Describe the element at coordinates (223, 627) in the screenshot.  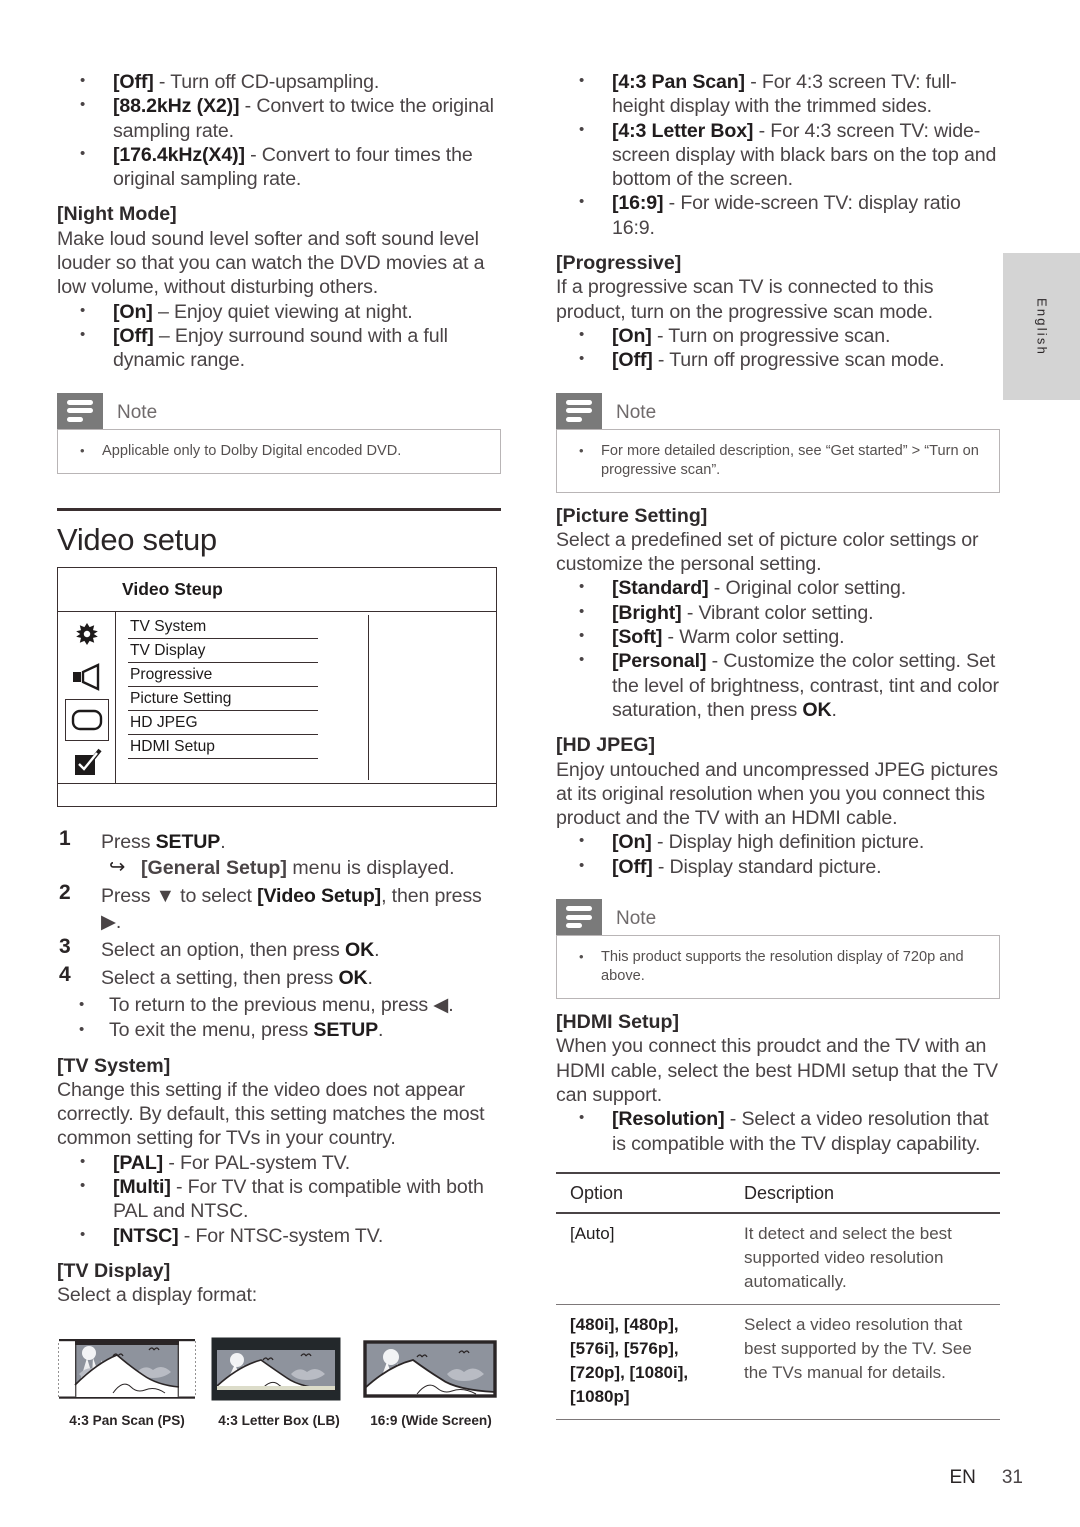
I see `osd-menu-item: TV System` at that location.